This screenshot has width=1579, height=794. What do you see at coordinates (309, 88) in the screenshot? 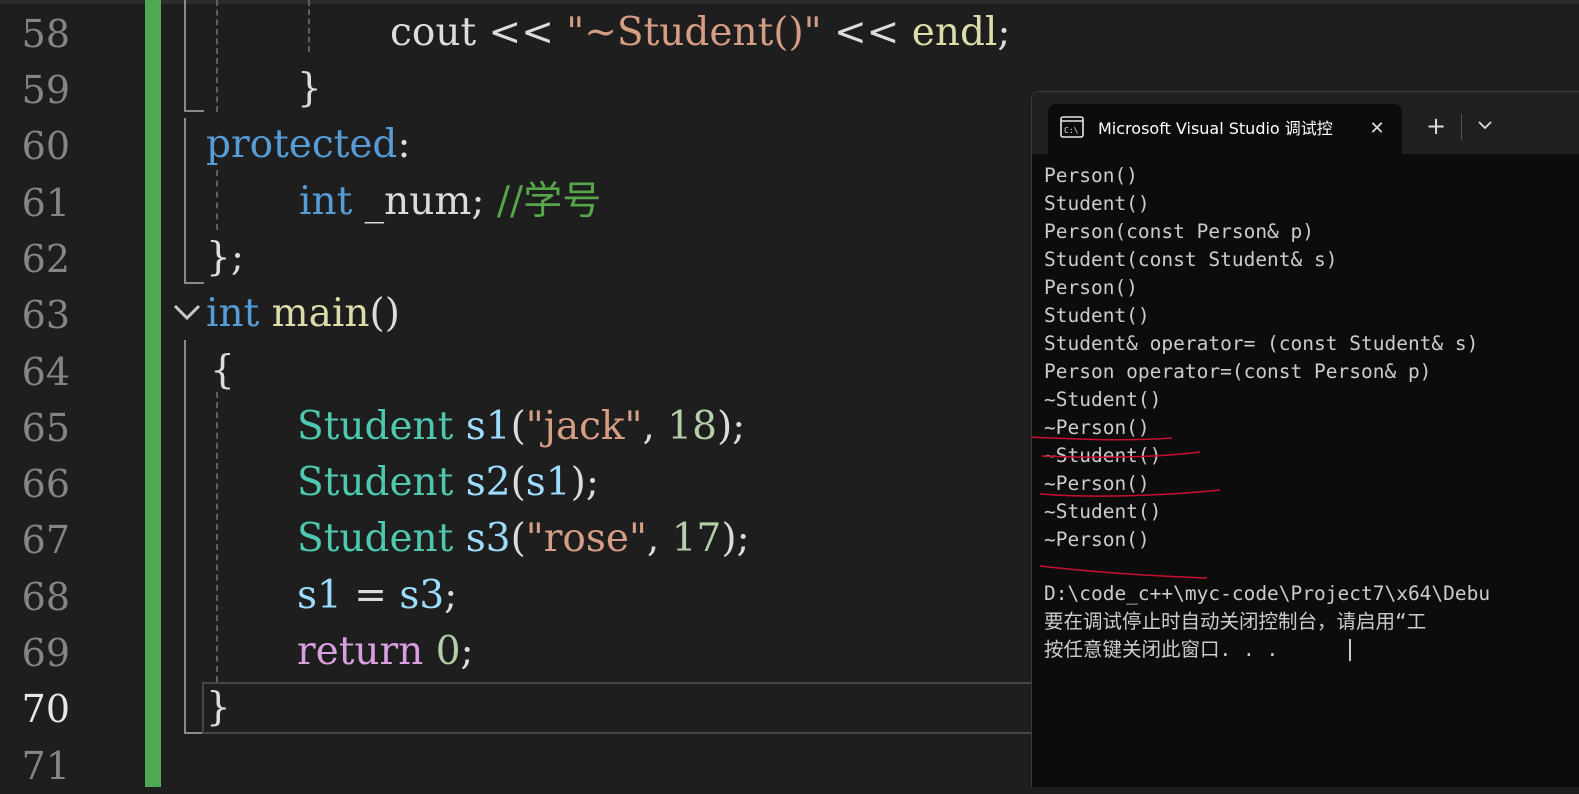
I see `code-line-59: }` at bounding box center [309, 88].